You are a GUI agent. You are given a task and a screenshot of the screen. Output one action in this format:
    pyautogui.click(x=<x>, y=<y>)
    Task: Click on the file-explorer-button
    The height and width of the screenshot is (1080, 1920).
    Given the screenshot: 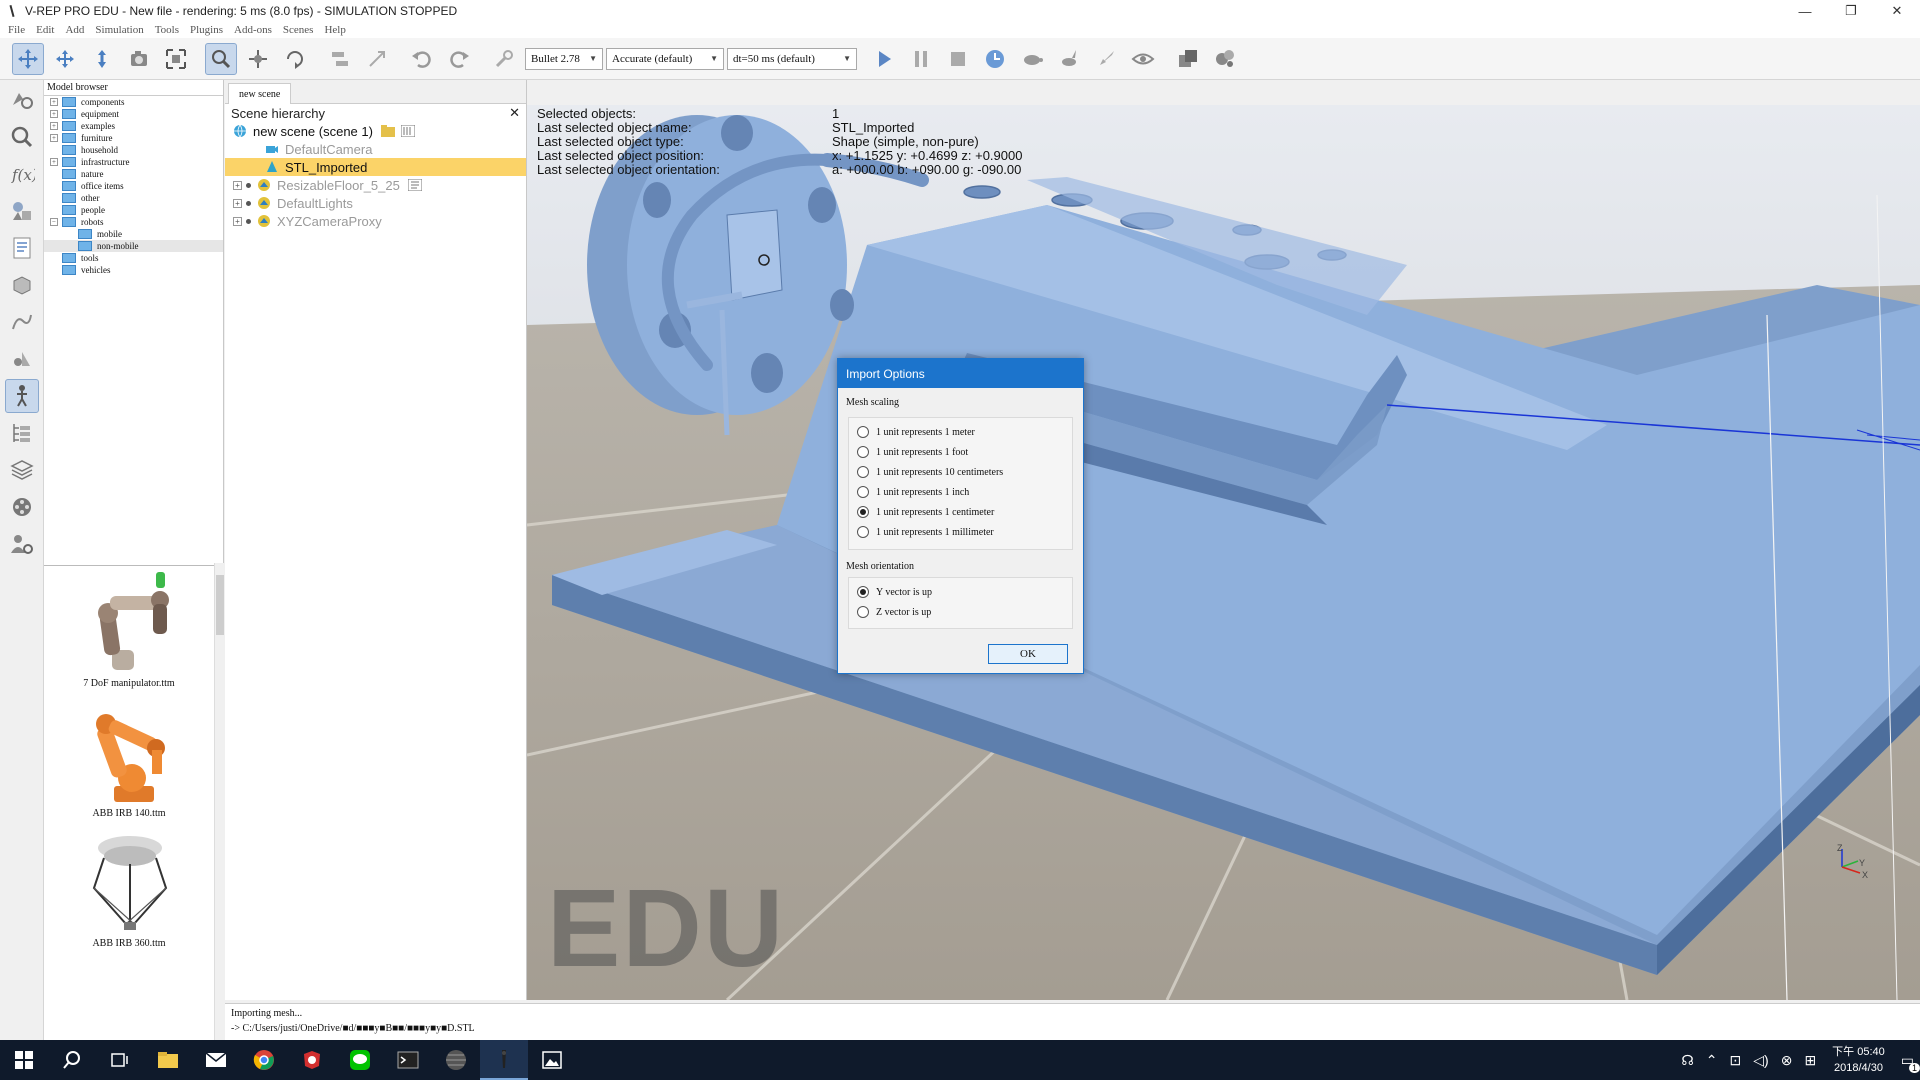 What is the action you would take?
    pyautogui.click(x=168, y=1060)
    